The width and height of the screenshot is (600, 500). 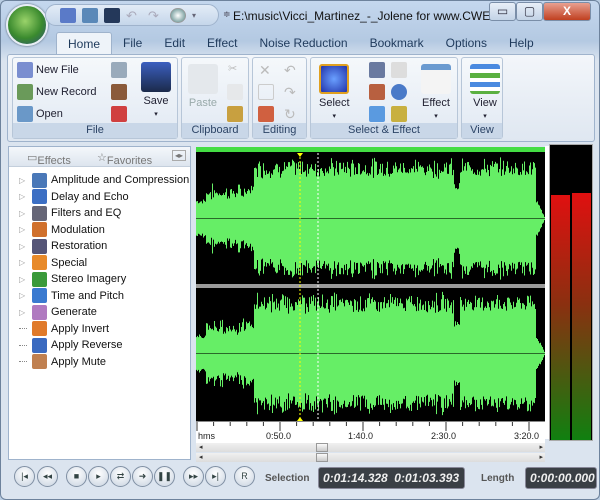 I want to click on video-icon, so click(x=119, y=92).